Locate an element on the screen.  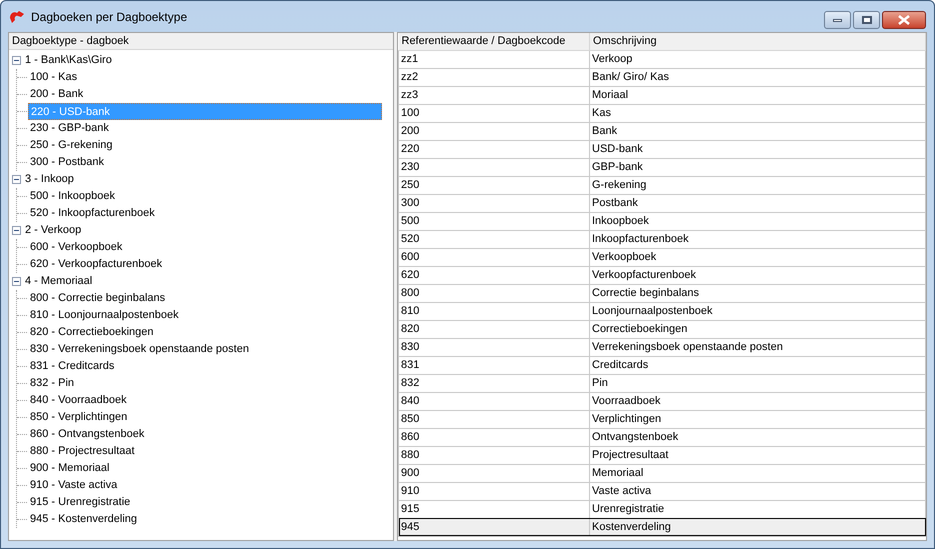
table-cell: Voorraadboek is located at coordinates (758, 401).